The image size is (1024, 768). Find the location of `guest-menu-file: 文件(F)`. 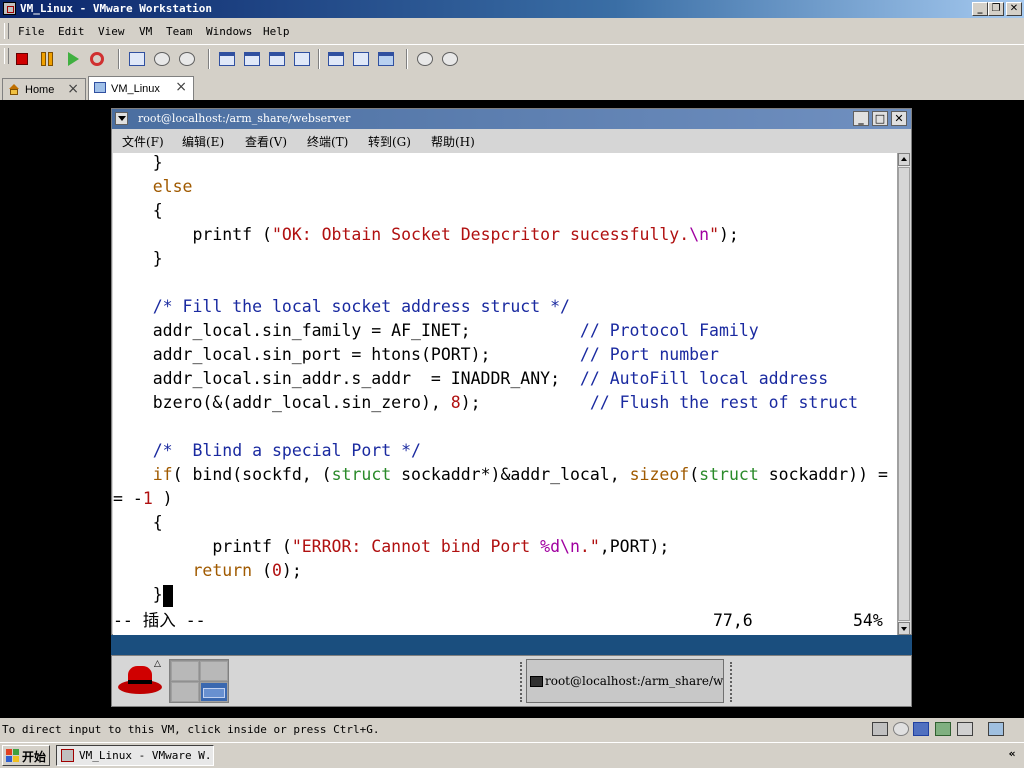

guest-menu-file: 文件(F) is located at coordinates (143, 141).